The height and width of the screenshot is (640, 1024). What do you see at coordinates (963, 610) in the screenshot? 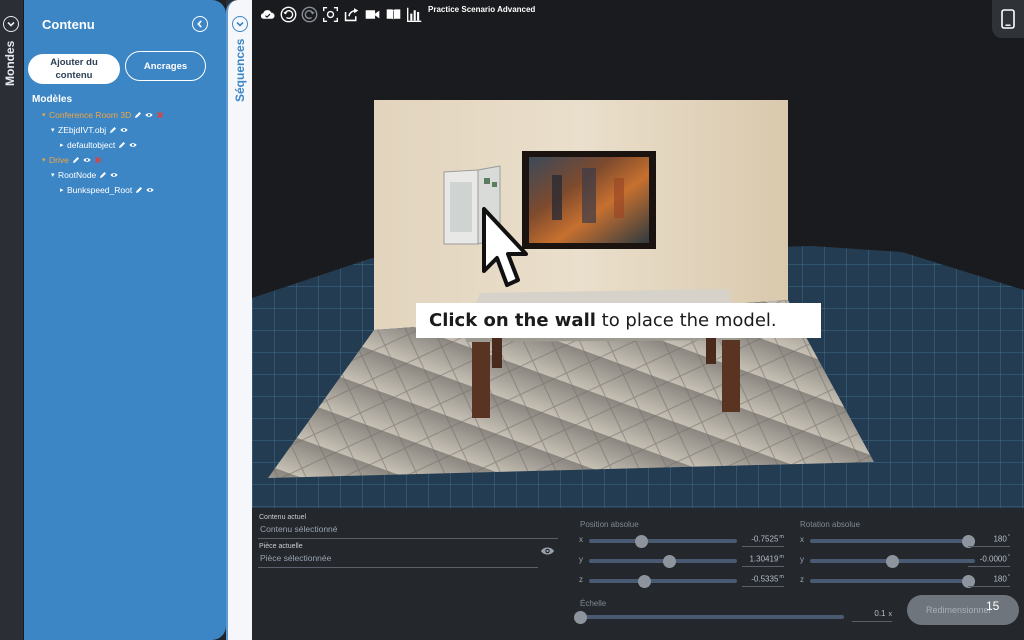
I see `resize-button: Redimensionner` at bounding box center [963, 610].